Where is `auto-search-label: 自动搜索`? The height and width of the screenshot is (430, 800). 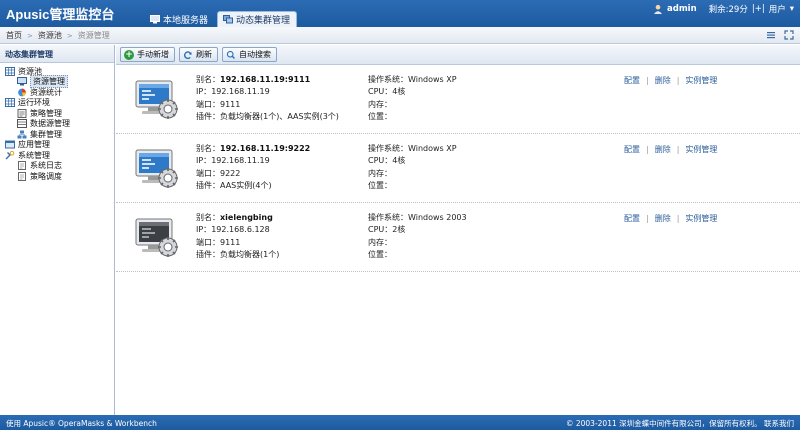 auto-search-label: 自动搜索 is located at coordinates (255, 54).